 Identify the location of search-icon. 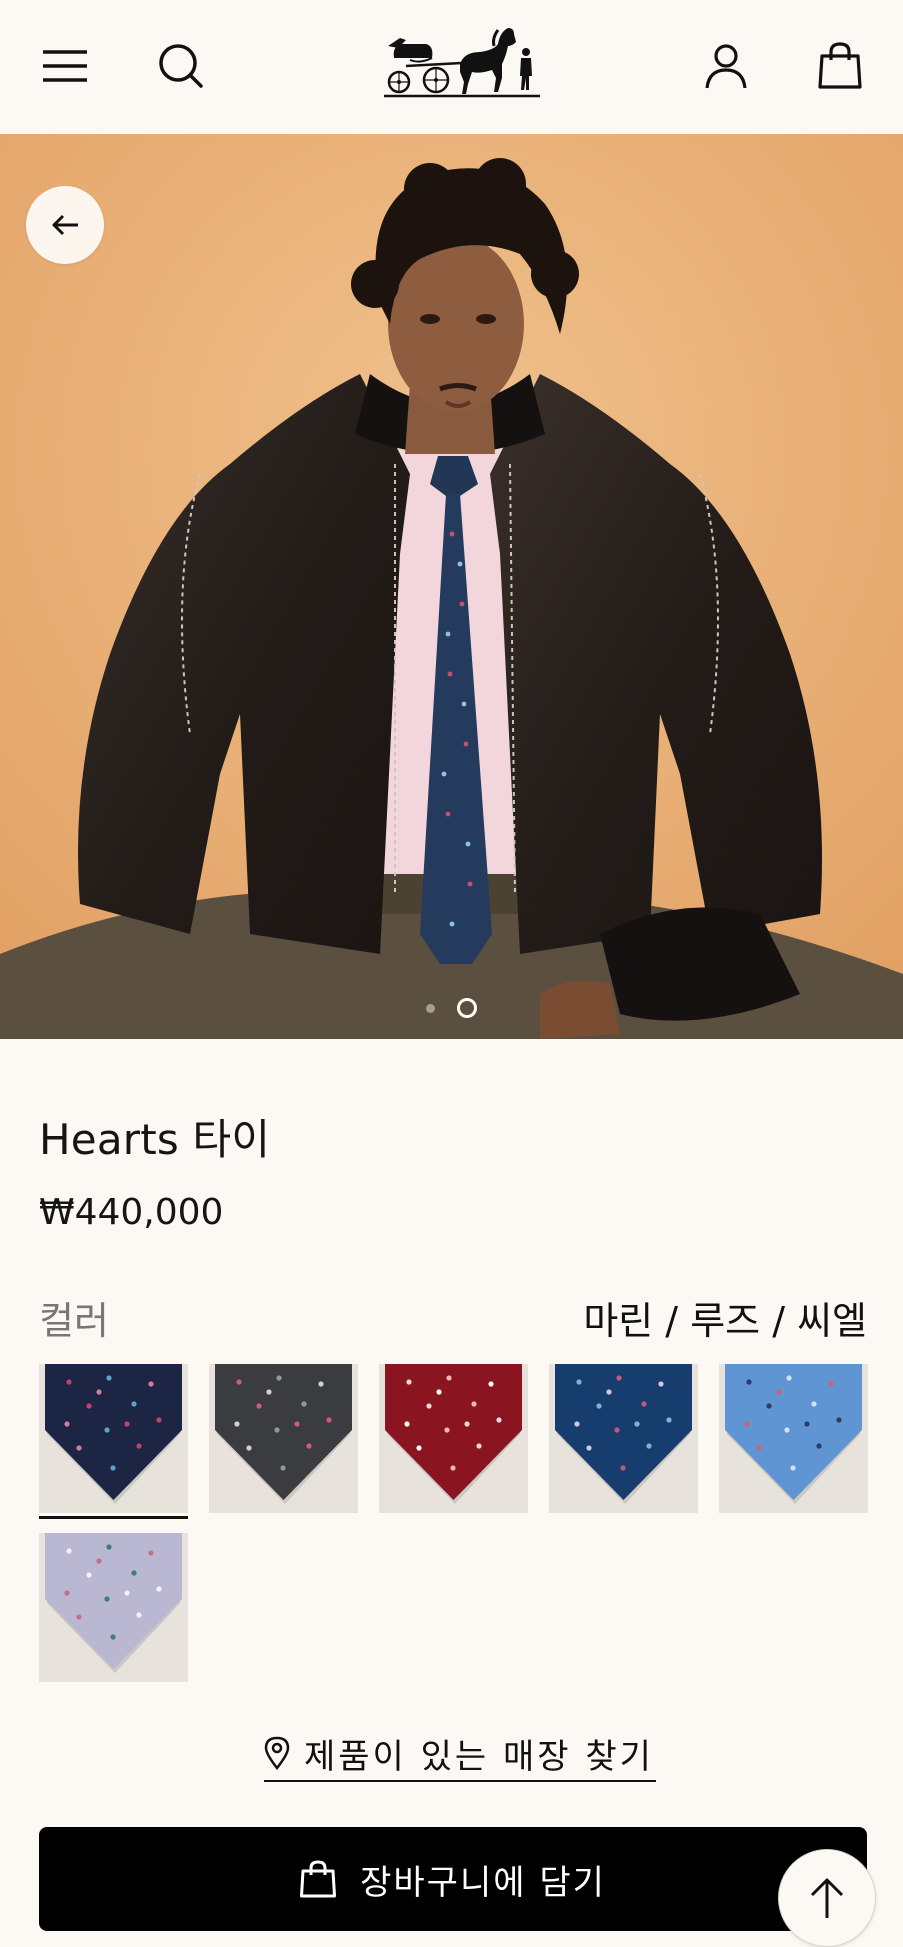
(181, 66).